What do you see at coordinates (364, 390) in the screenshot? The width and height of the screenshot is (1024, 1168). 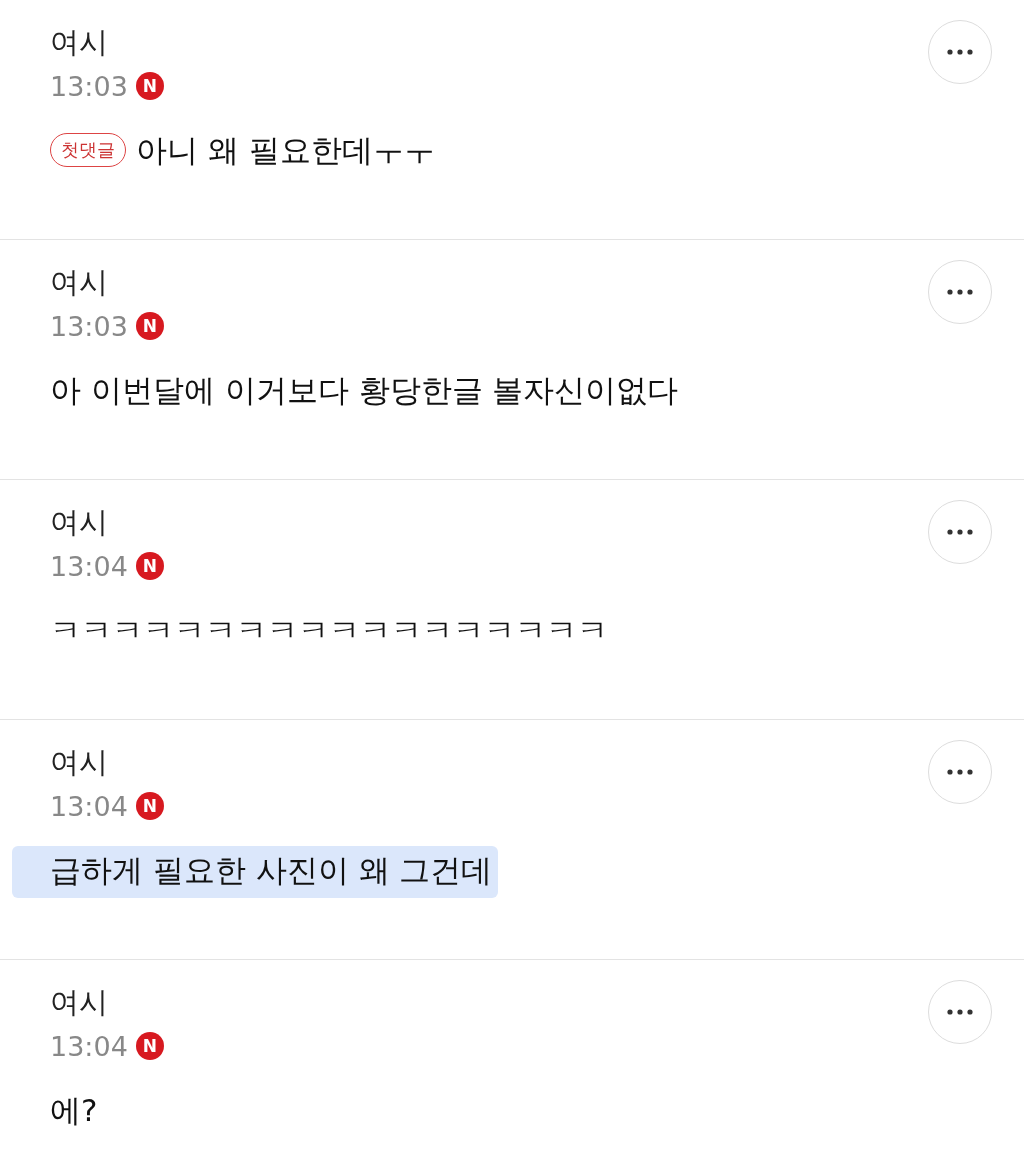 I see `comment-text: 아 이번달에 이거보다 황당한글 볼자신이없다` at bounding box center [364, 390].